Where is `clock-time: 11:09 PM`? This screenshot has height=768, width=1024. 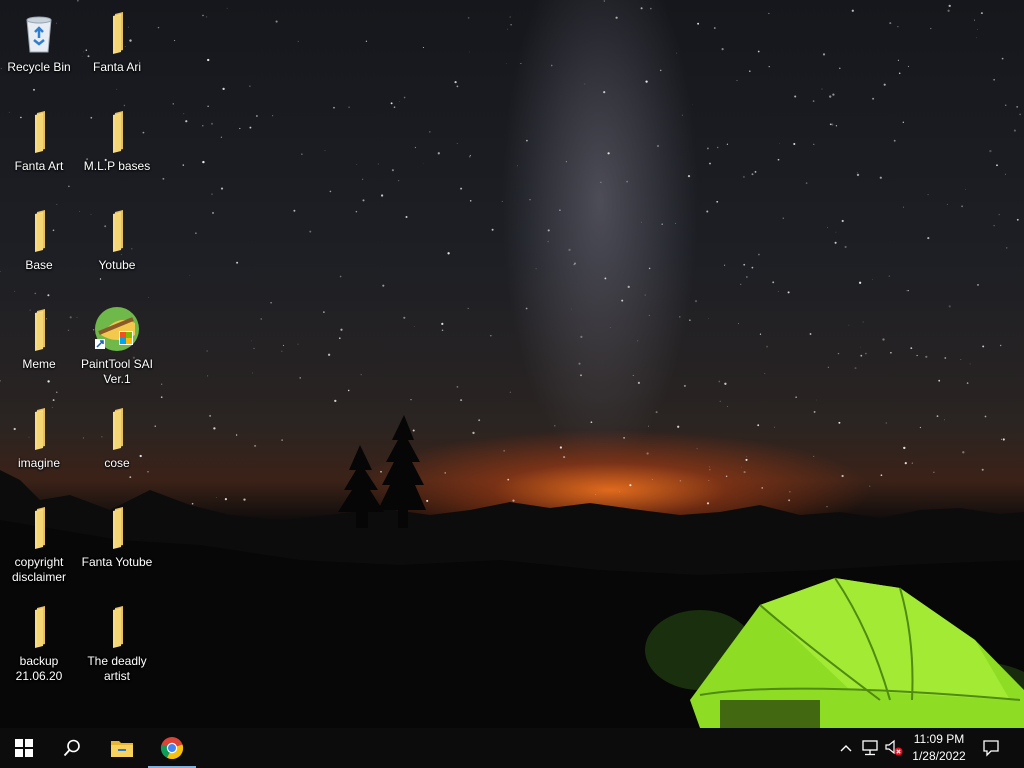
clock-time: 11:09 PM is located at coordinates (939, 739).